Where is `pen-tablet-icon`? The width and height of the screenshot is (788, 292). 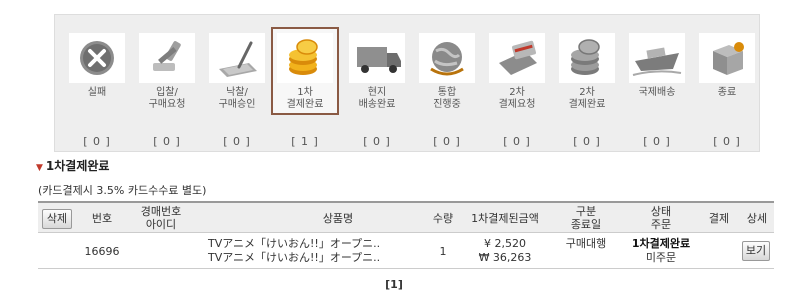
pen-tablet-icon is located at coordinates (237, 58).